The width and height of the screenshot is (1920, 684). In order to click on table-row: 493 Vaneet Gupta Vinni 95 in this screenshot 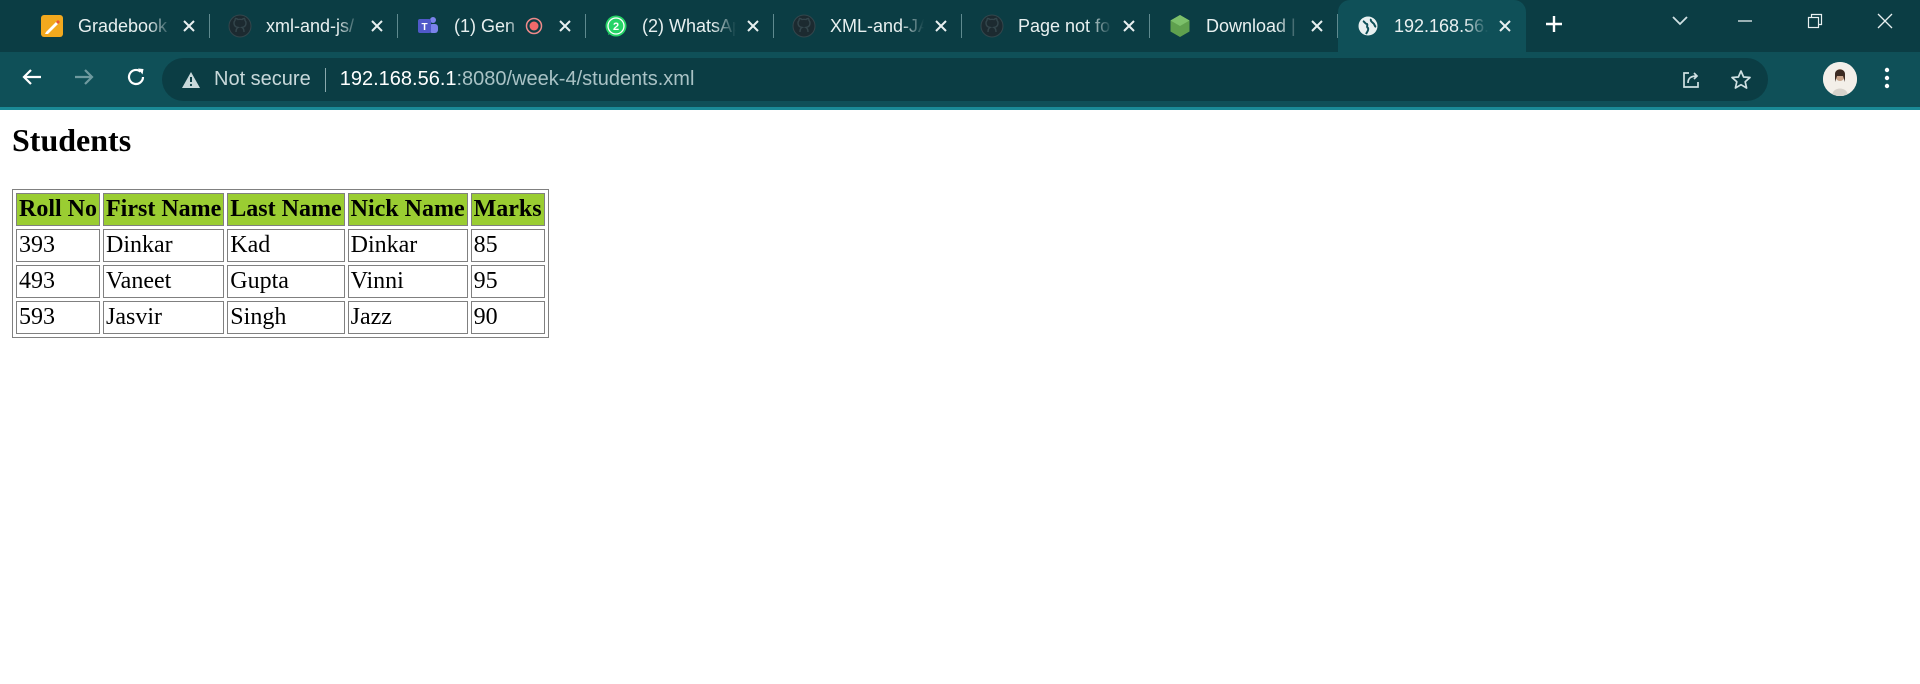, I will do `click(280, 281)`.